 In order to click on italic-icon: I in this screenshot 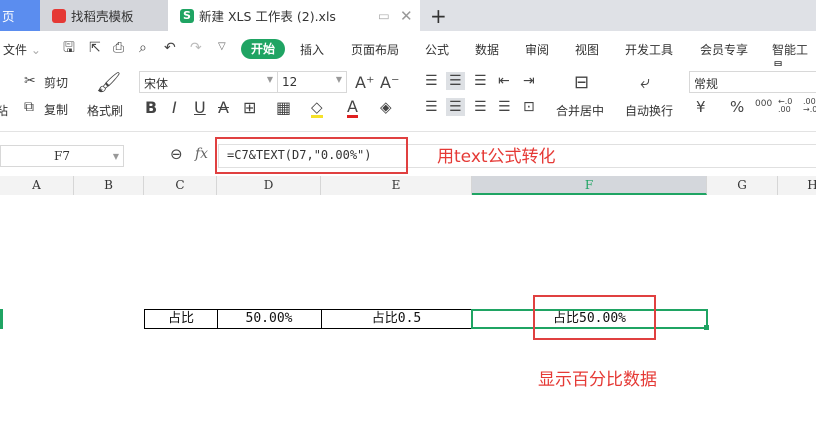, I will do `click(174, 108)`.